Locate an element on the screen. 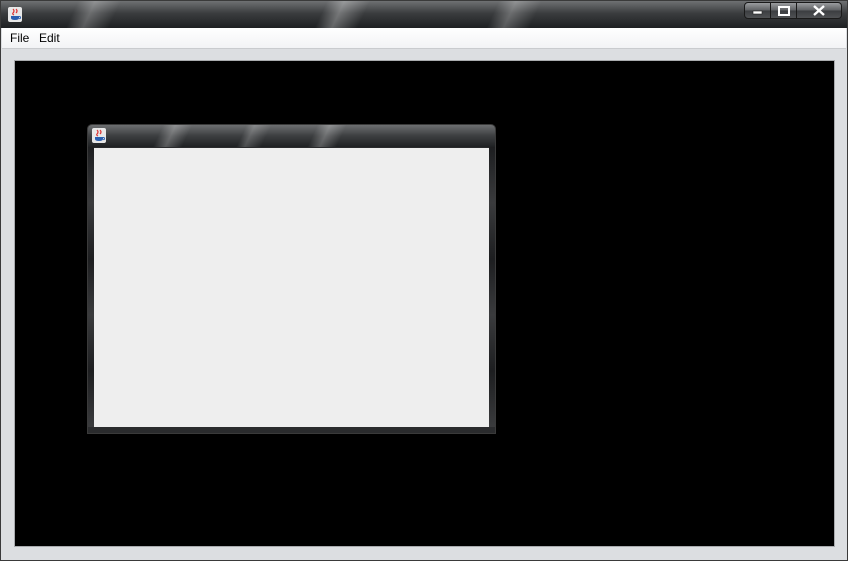  close-button is located at coordinates (819, 10).